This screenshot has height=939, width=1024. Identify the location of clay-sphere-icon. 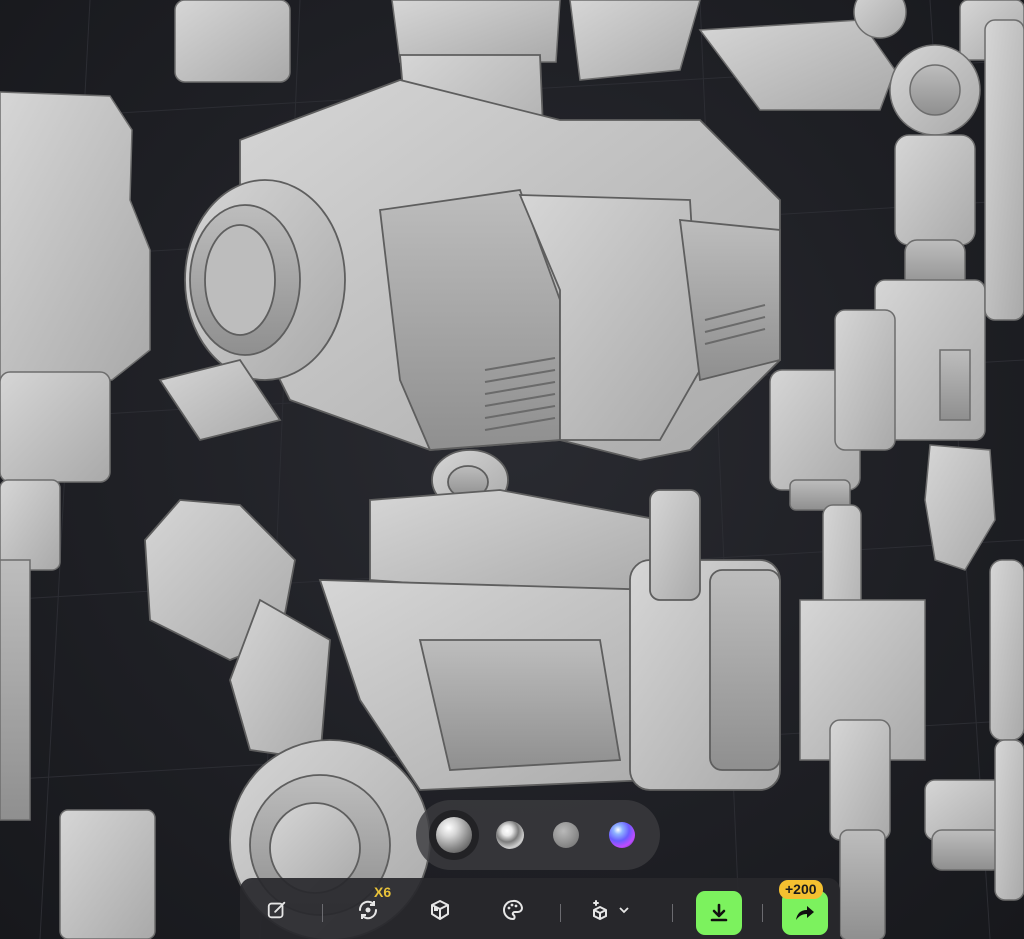
(454, 835).